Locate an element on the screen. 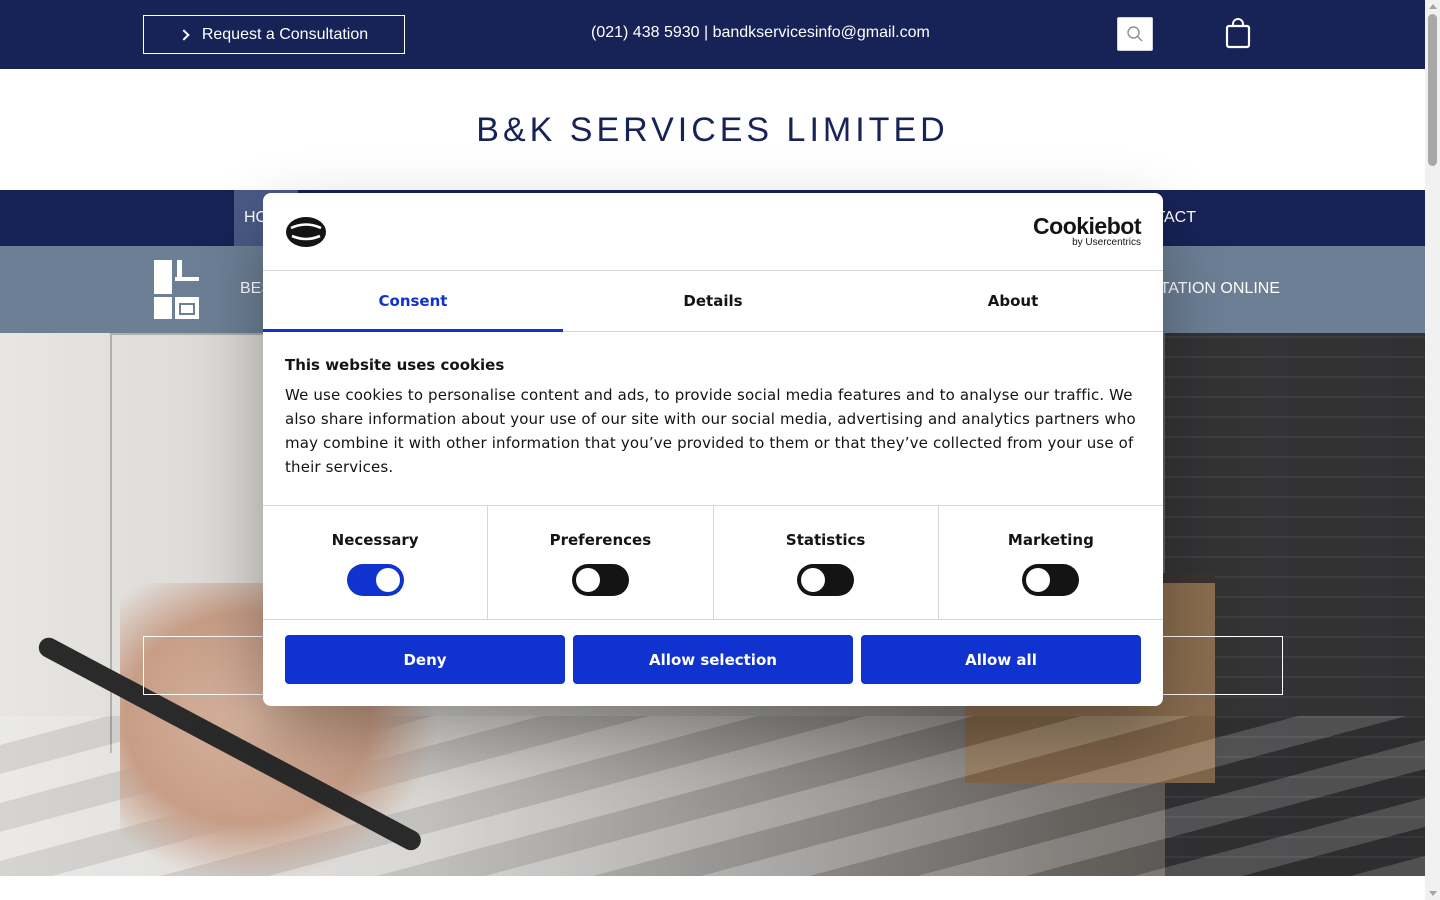  scroll-down-arrow-icon is located at coordinates (1433, 893).